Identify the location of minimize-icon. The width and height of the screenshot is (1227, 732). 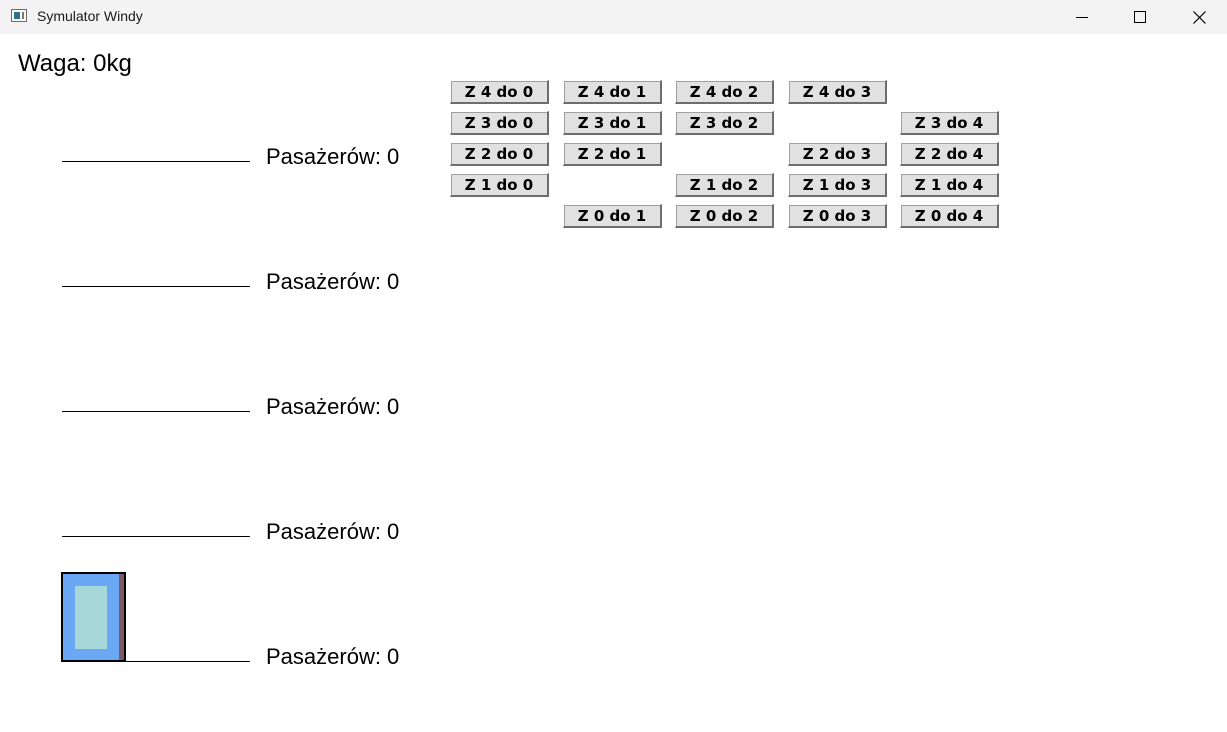
(1082, 17).